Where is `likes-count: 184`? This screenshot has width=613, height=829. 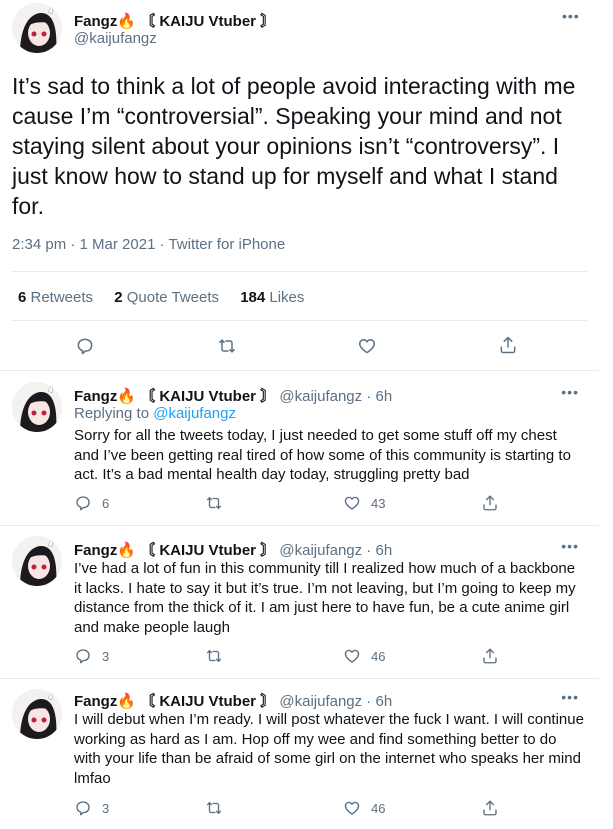
likes-count: 184 is located at coordinates (253, 297).